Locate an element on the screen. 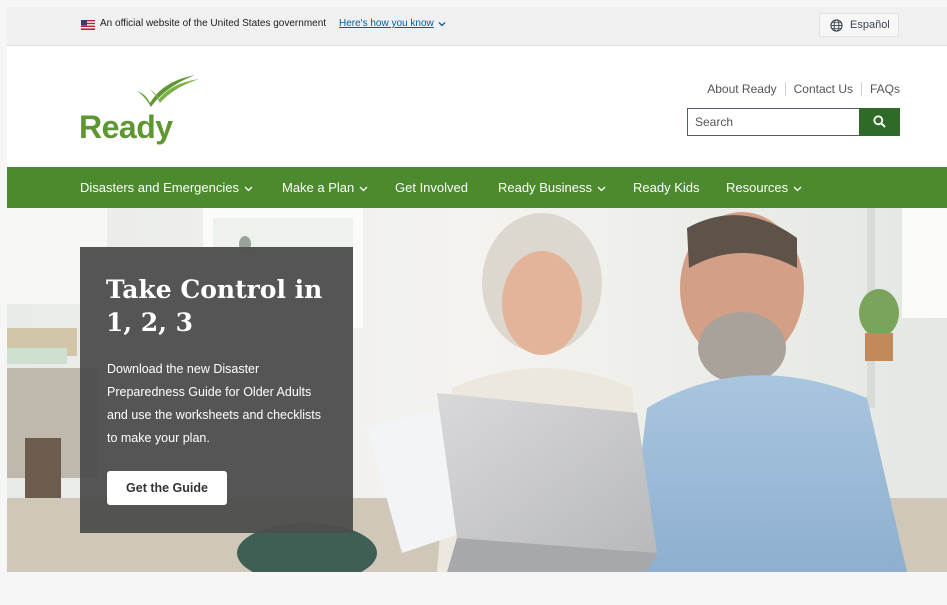 The height and width of the screenshot is (605, 947). nav-item-label: Disasters and Emergencies is located at coordinates (159, 187).